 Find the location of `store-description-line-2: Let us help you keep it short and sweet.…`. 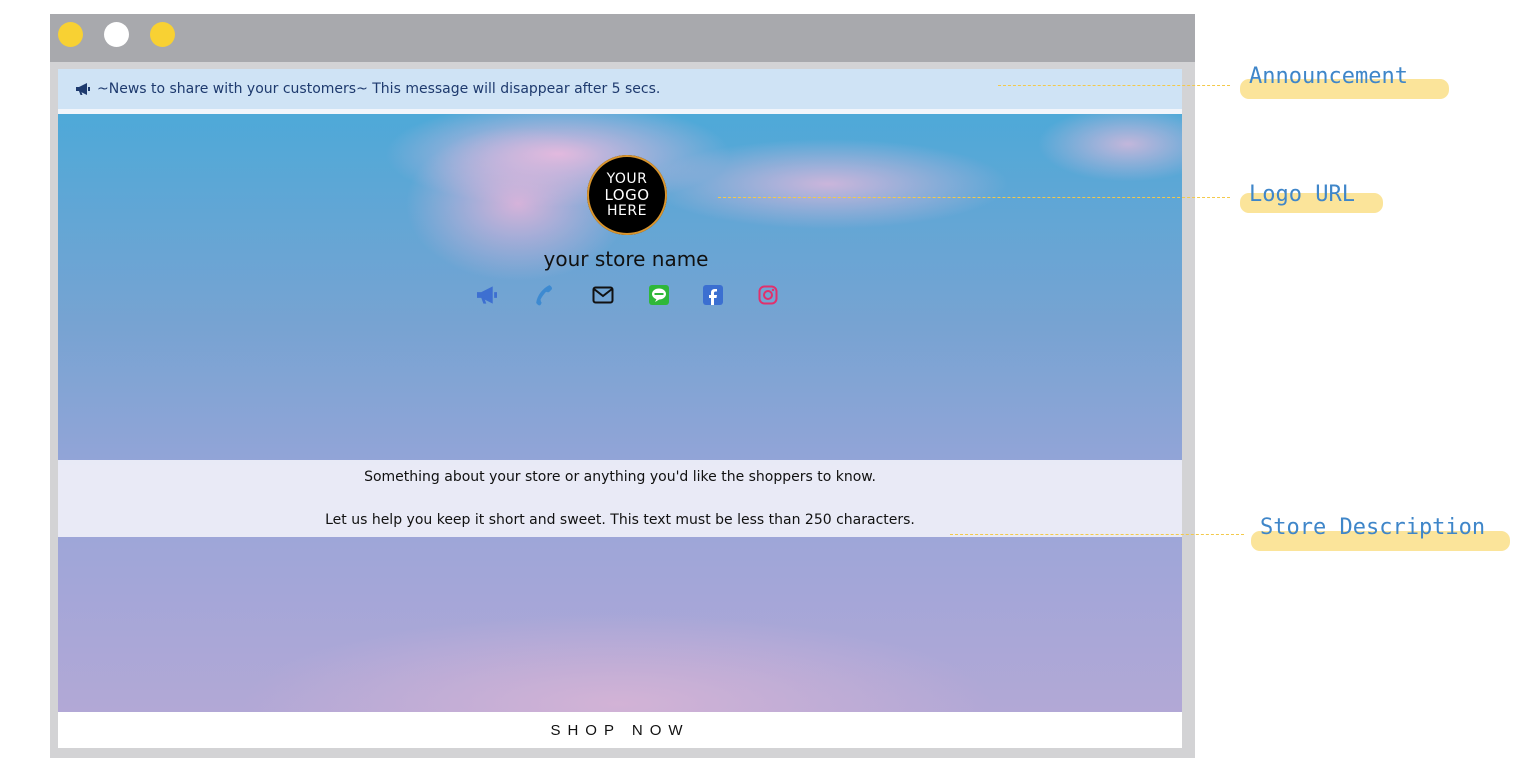

store-description-line-2: Let us help you keep it short and sweet.… is located at coordinates (620, 520).